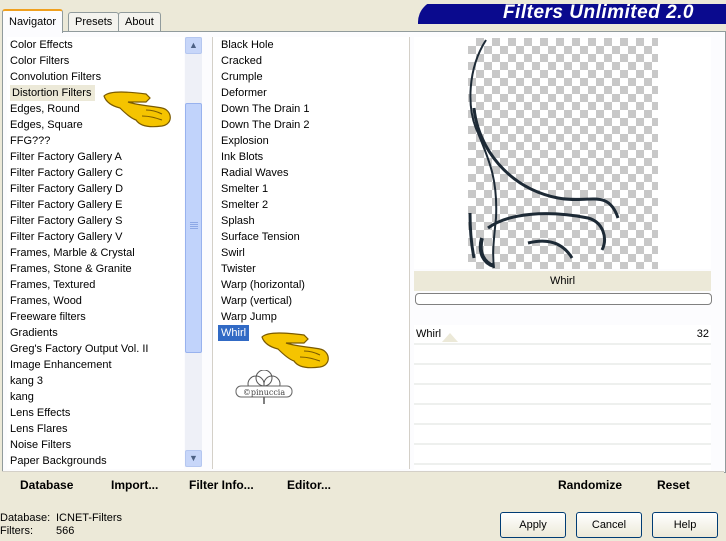  I want to click on scroll-down-button: ▼, so click(193, 458).